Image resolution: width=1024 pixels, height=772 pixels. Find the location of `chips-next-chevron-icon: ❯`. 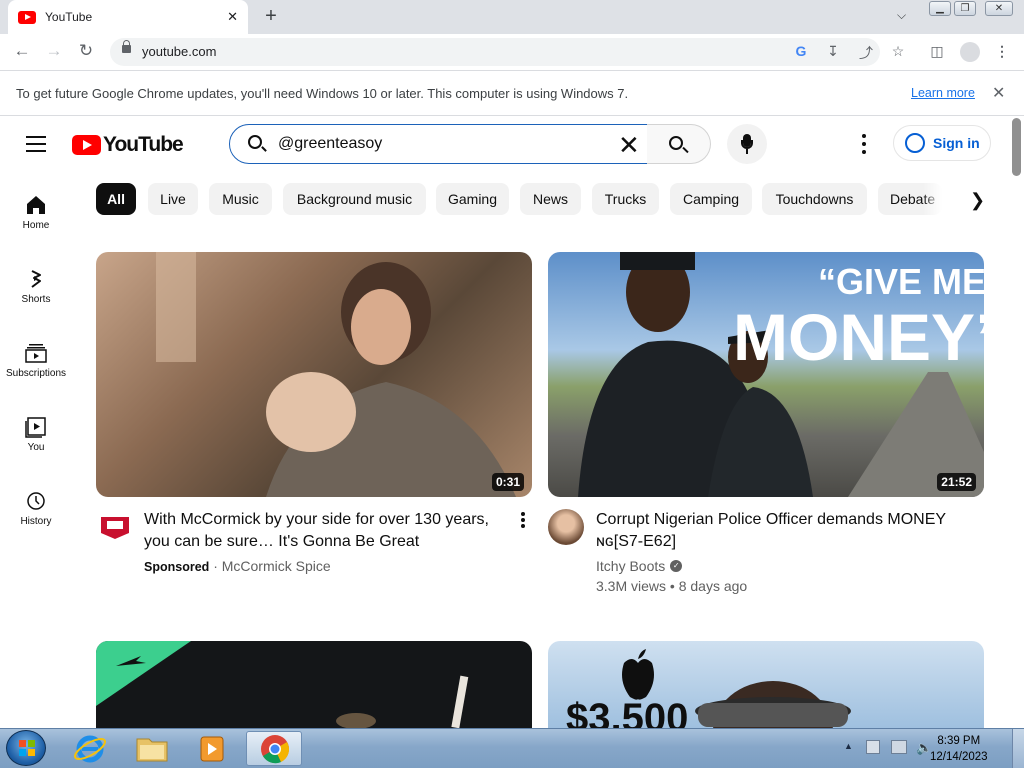

chips-next-chevron-icon: ❯ is located at coordinates (977, 200).